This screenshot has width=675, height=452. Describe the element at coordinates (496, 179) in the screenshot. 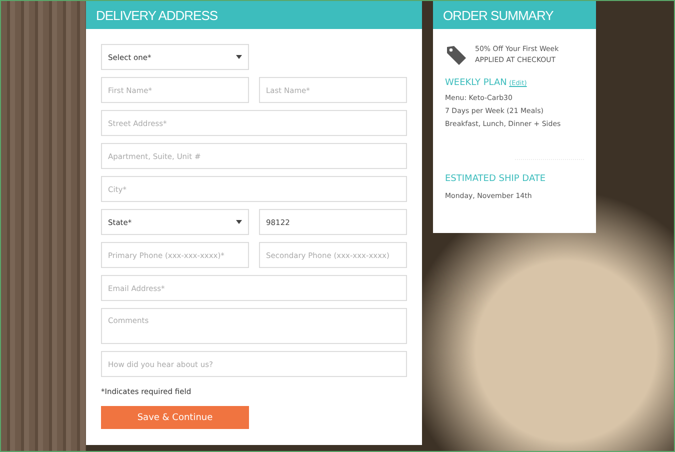

I see `ship-heading: ESTIMATED SHIP DATE` at that location.